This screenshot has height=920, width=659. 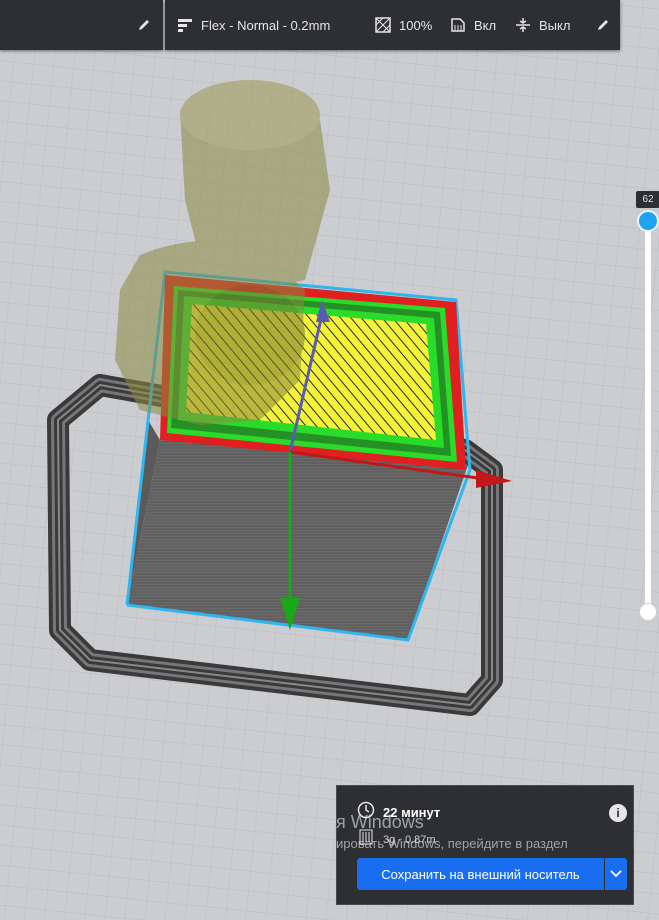 I want to click on infill-value: 100%, so click(x=416, y=25).